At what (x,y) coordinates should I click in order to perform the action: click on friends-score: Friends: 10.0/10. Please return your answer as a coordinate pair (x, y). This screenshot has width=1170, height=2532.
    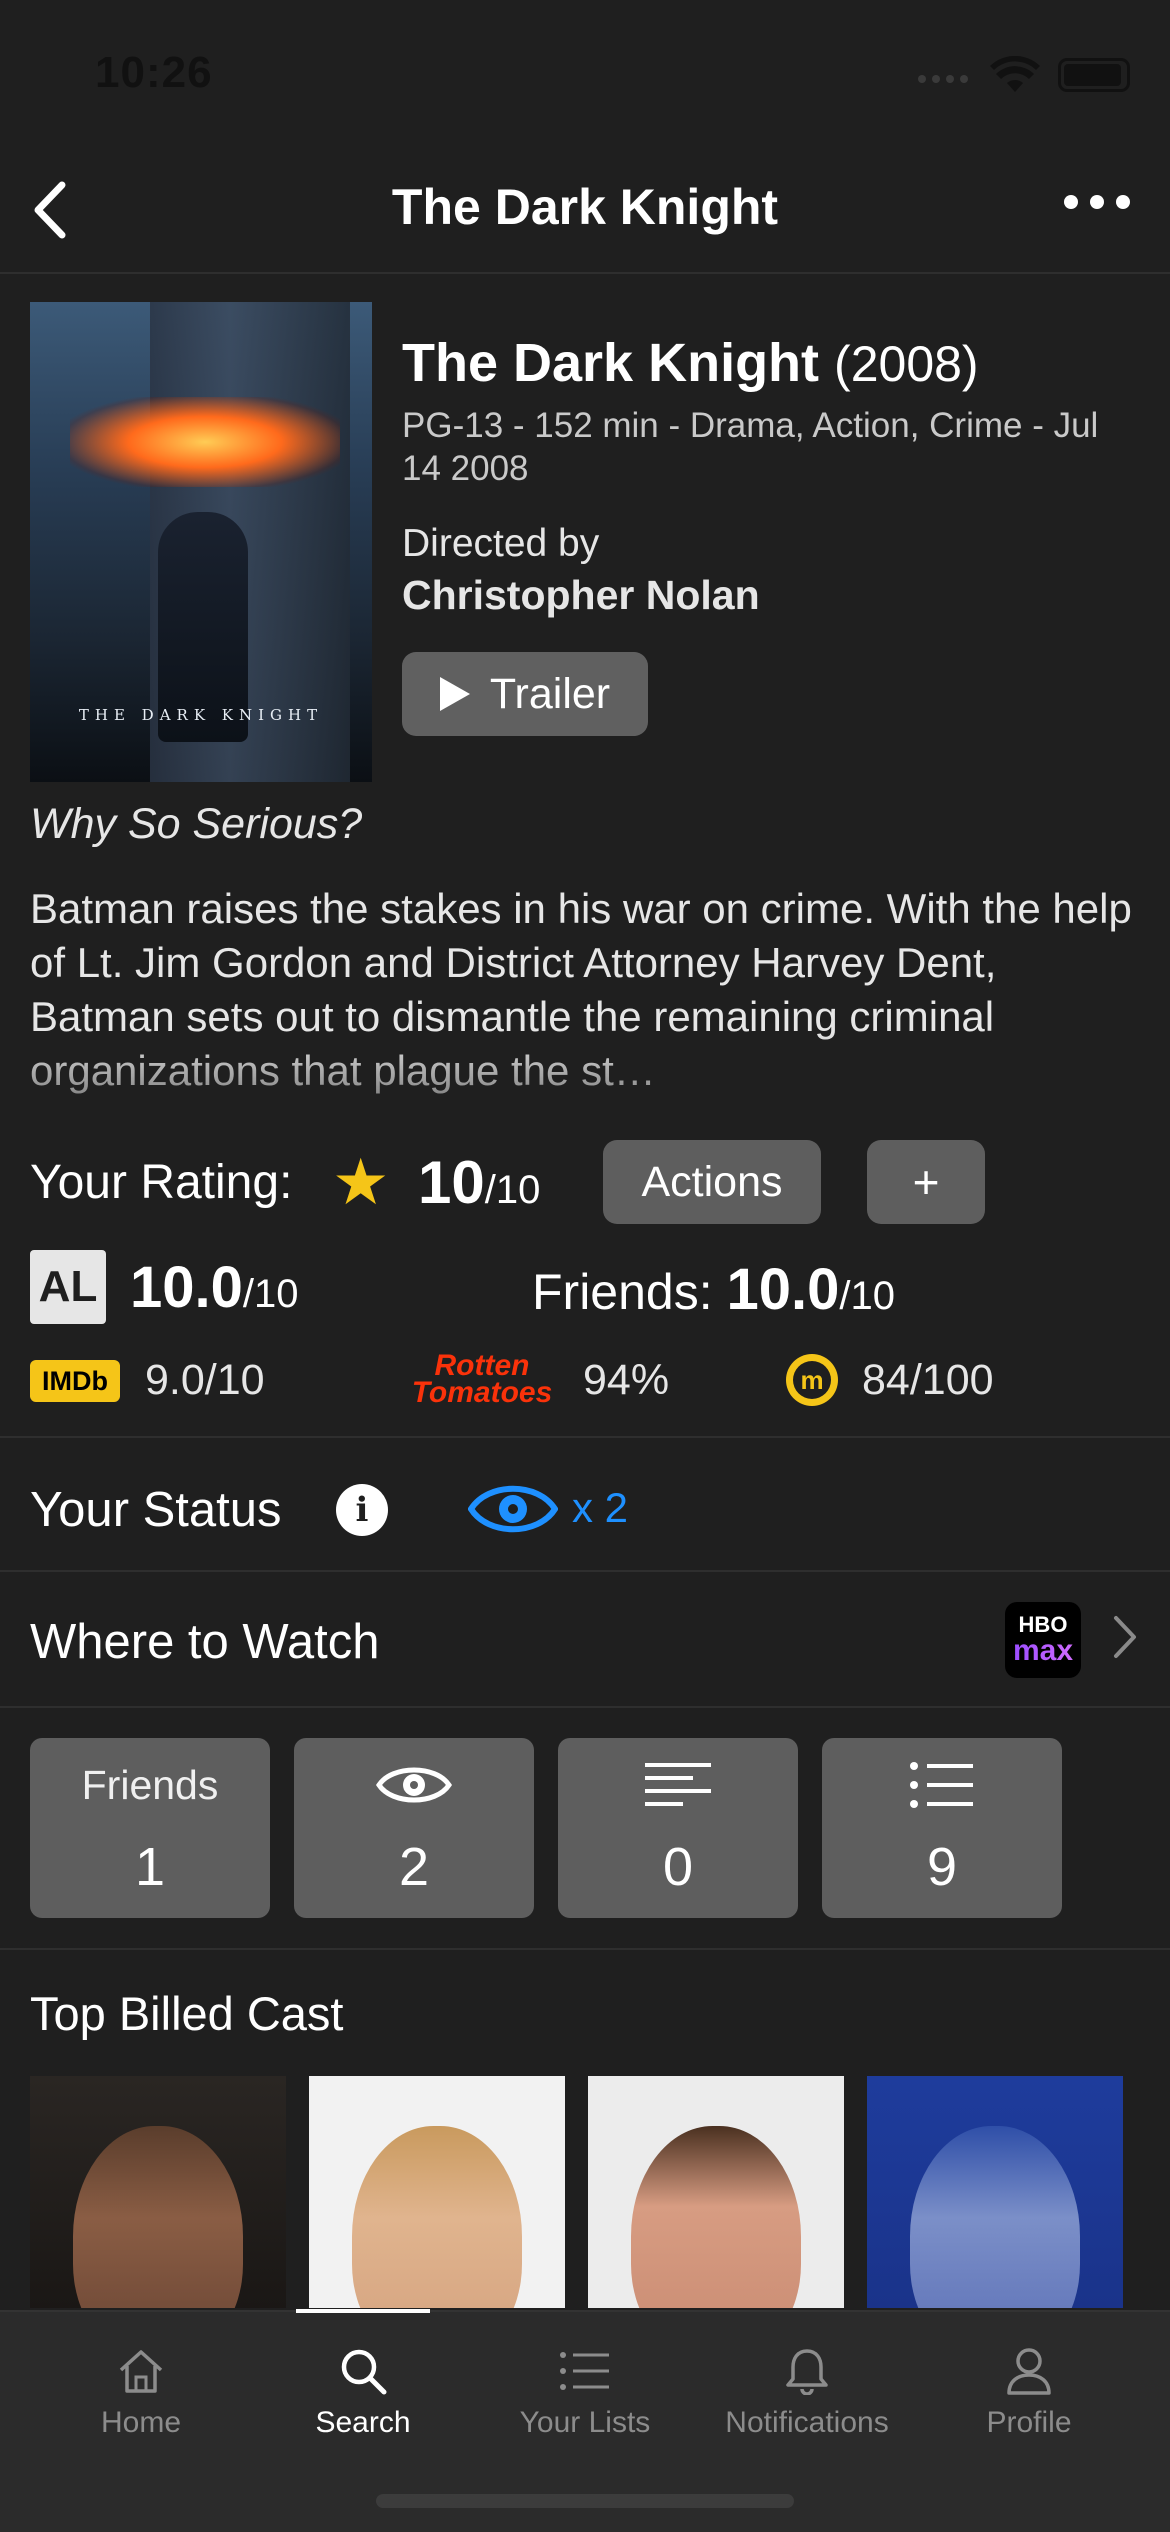
    Looking at the image, I should click on (713, 1289).